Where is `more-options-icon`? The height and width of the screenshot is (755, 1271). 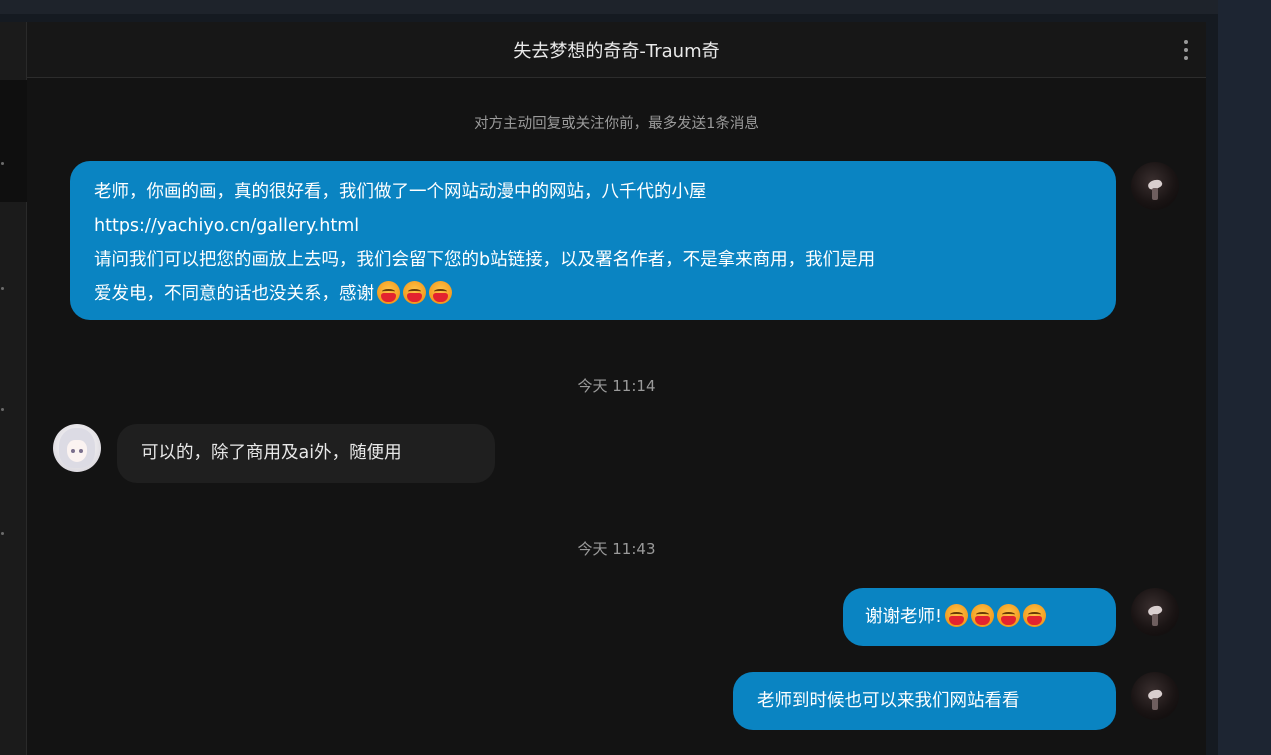 more-options-icon is located at coordinates (1186, 50).